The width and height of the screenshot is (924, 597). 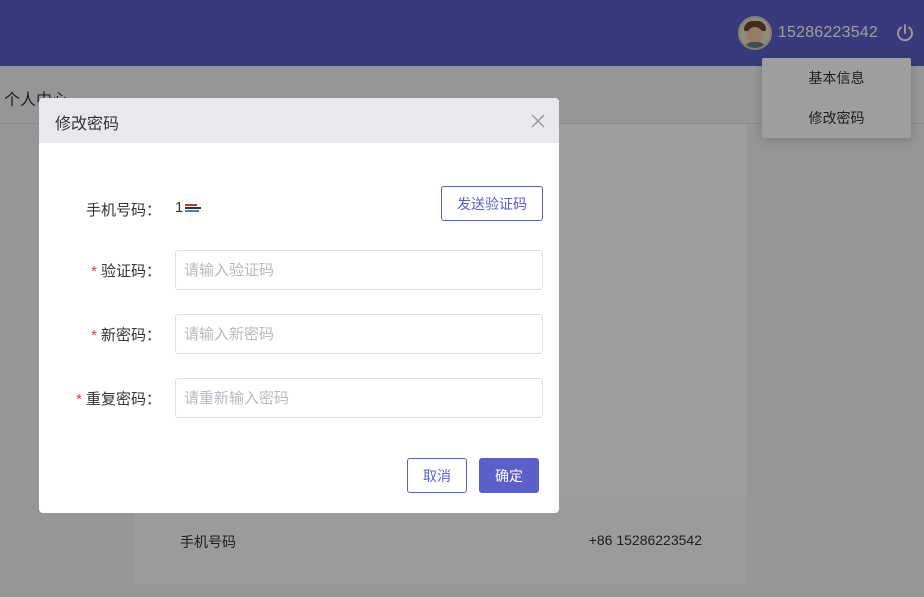 I want to click on repeat-password-input, so click(x=359, y=398).